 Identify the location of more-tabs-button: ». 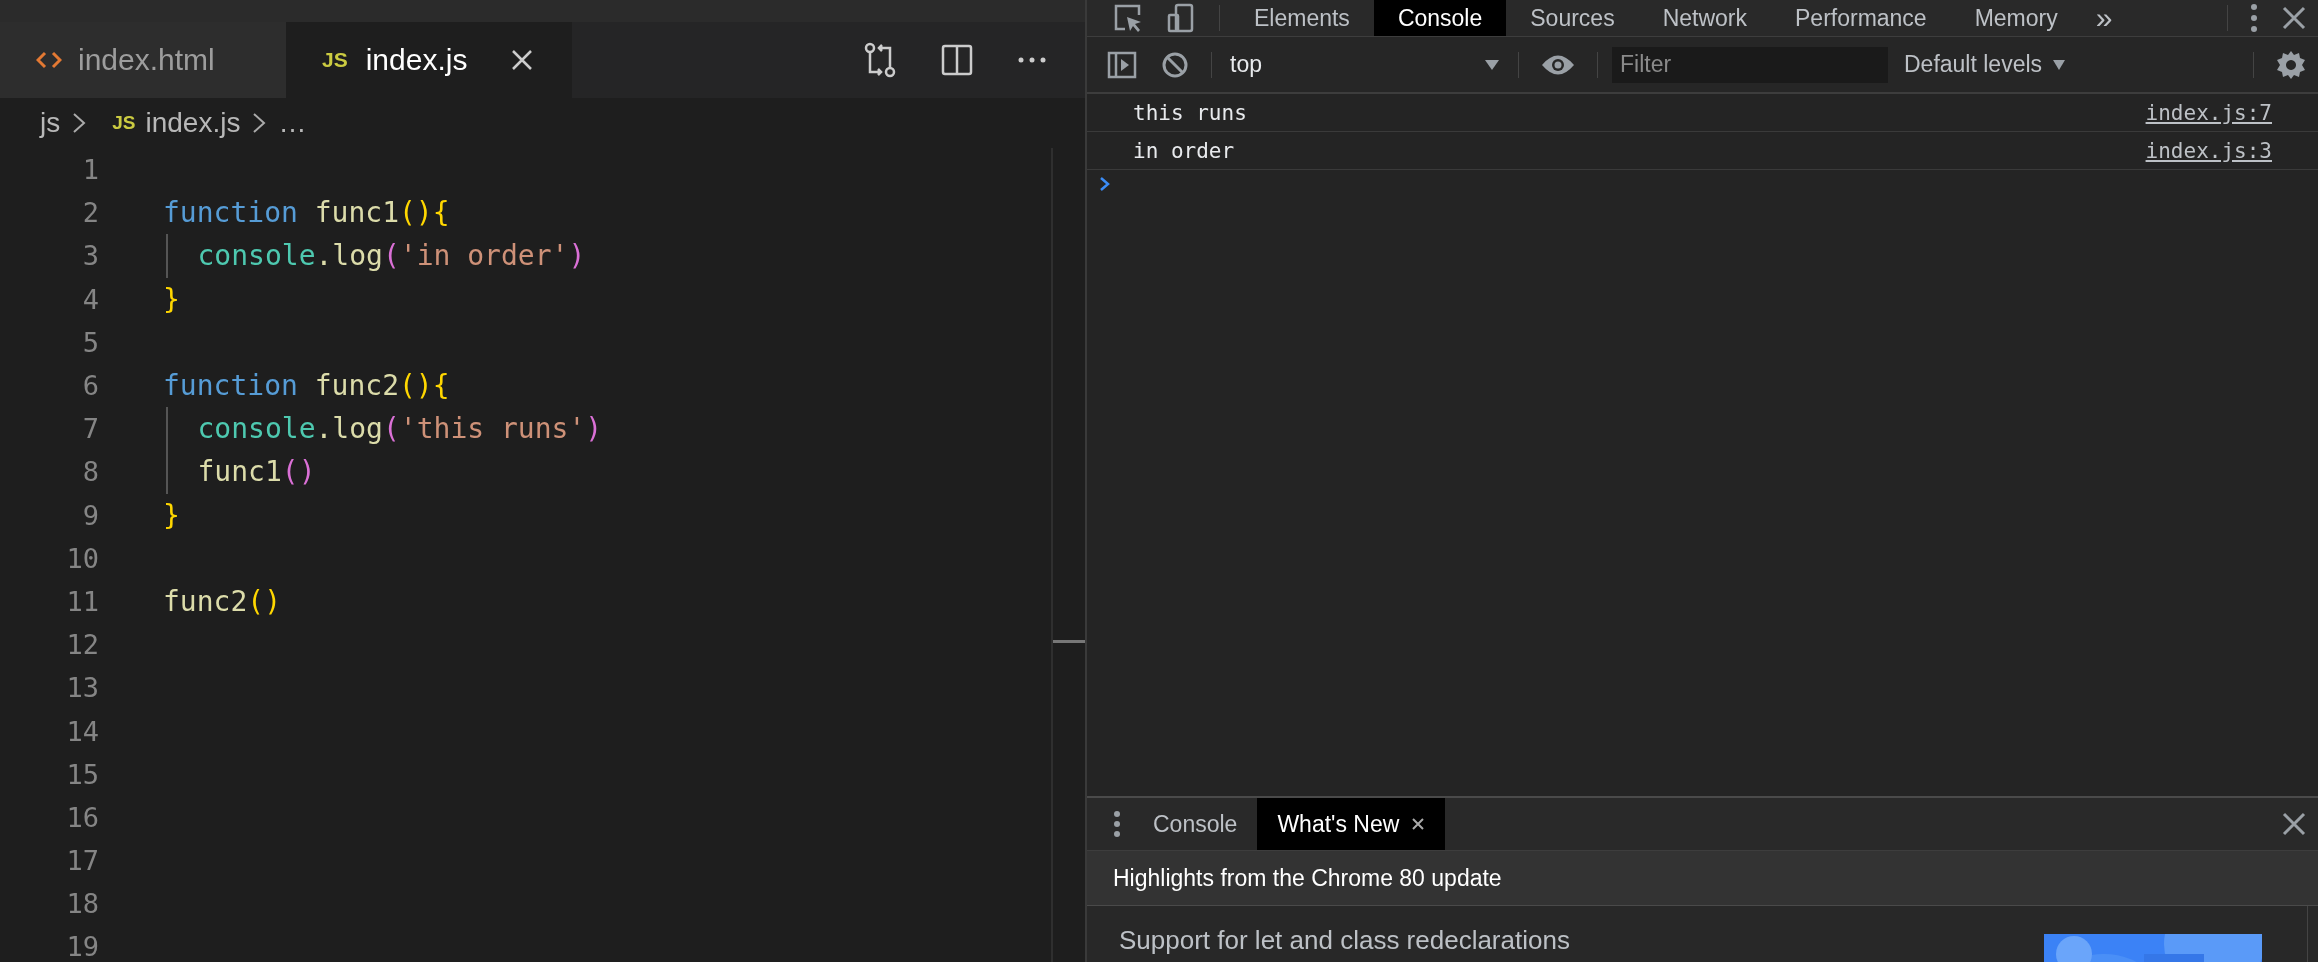
(2104, 18).